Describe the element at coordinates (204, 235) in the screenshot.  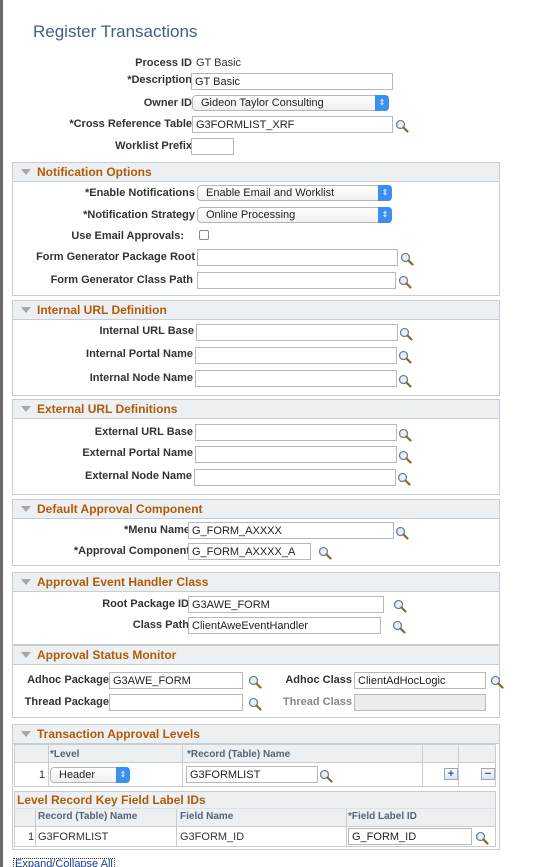
I see `email-approvals-checkbox` at that location.